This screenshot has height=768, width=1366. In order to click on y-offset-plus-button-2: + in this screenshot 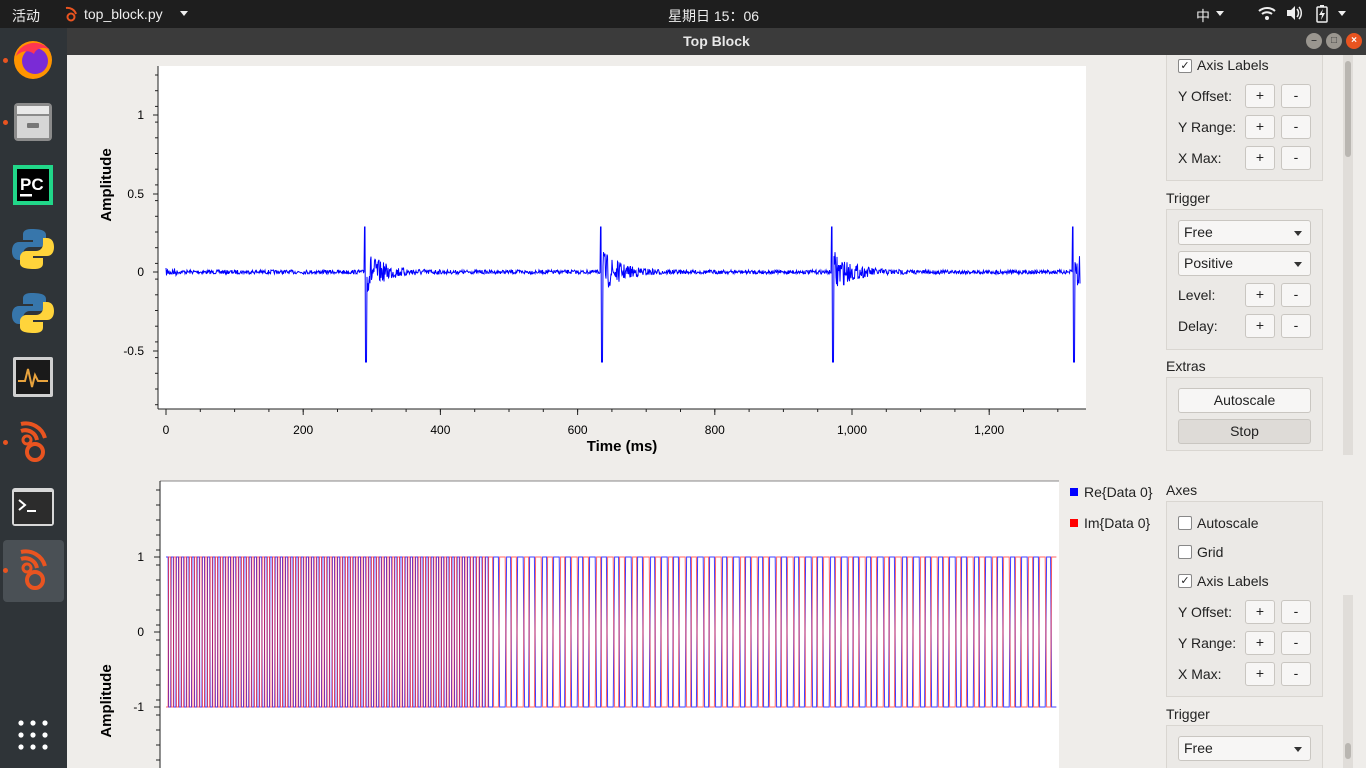, I will do `click(1260, 612)`.